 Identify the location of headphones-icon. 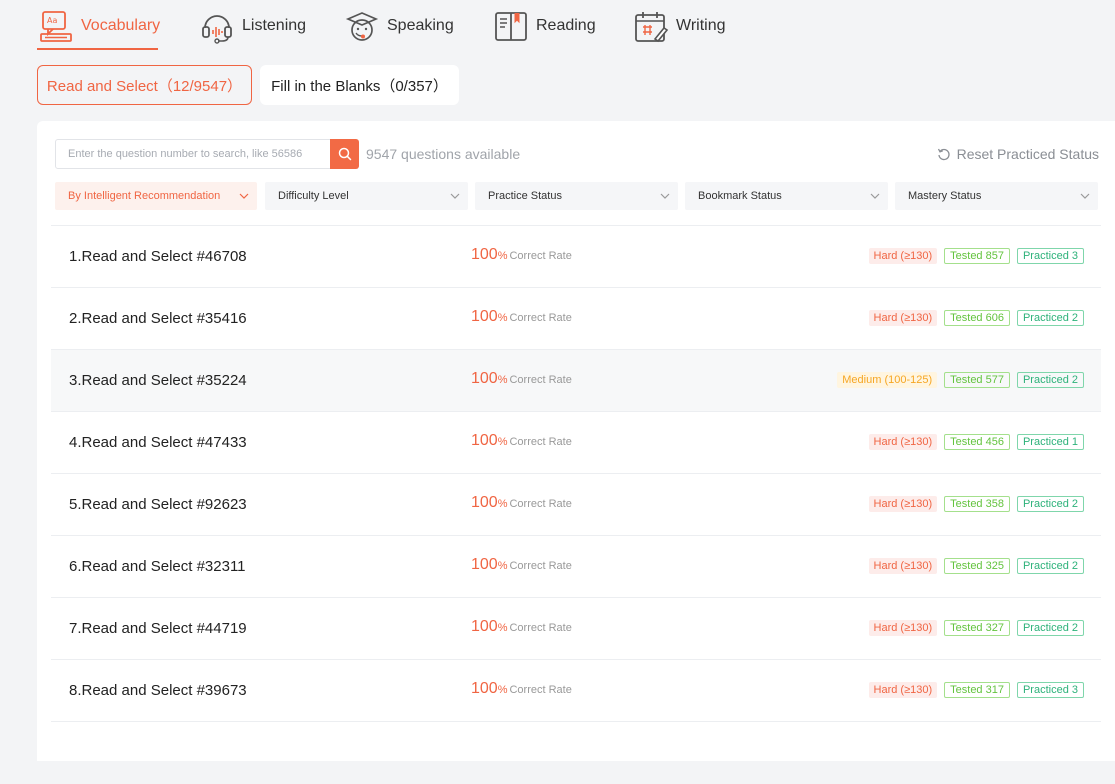
(217, 26).